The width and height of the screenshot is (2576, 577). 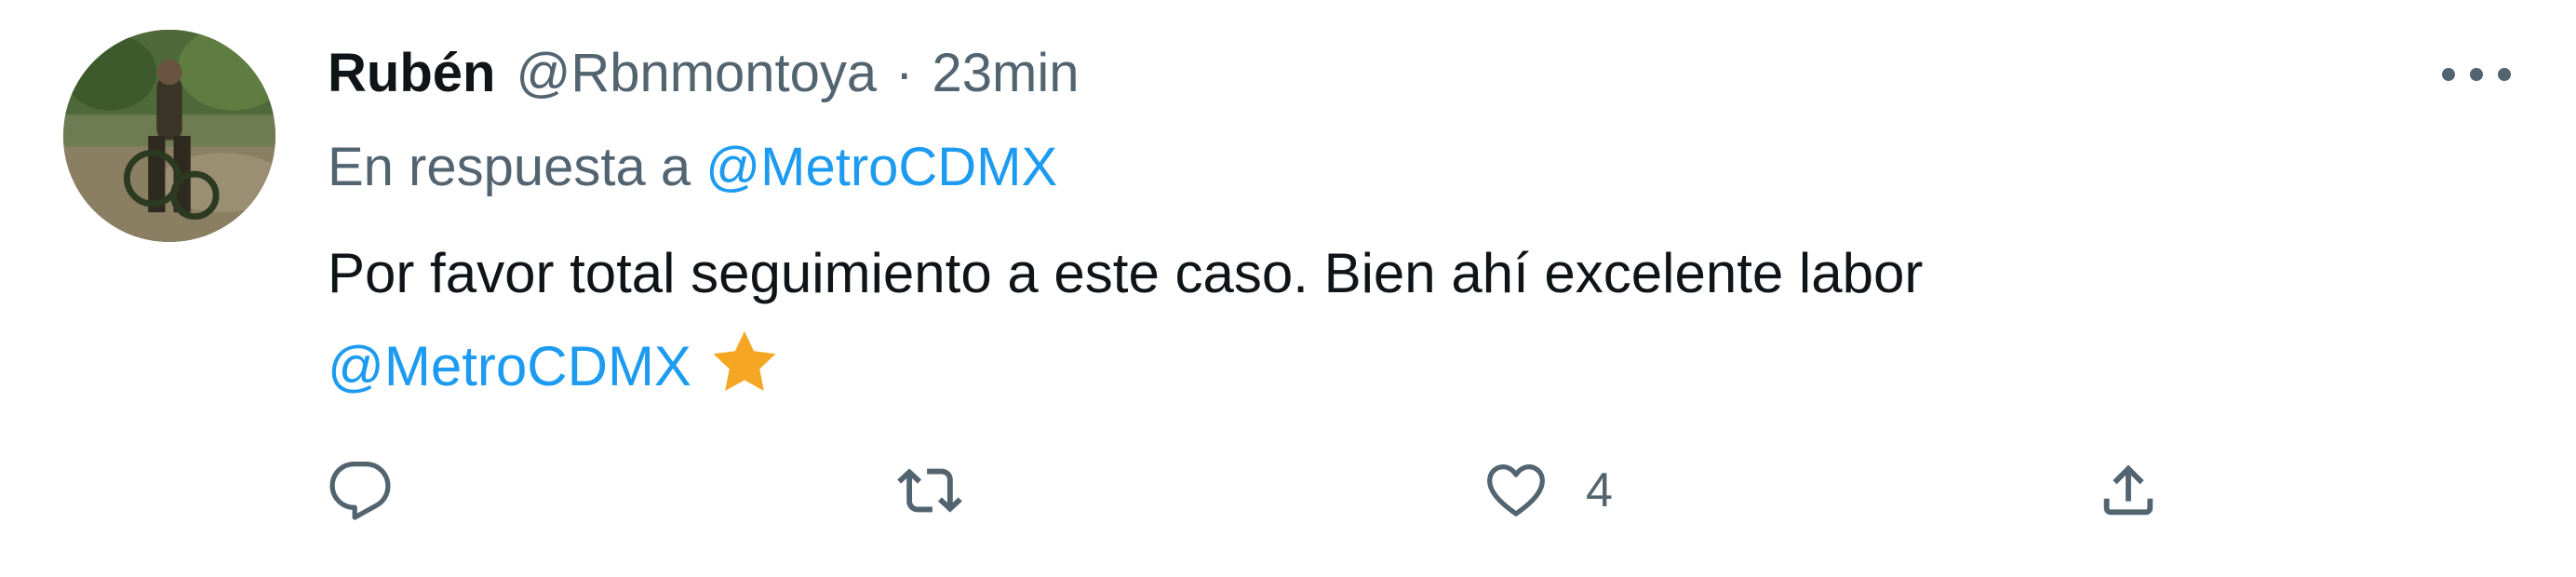 I want to click on retweet-button, so click(x=948, y=490).